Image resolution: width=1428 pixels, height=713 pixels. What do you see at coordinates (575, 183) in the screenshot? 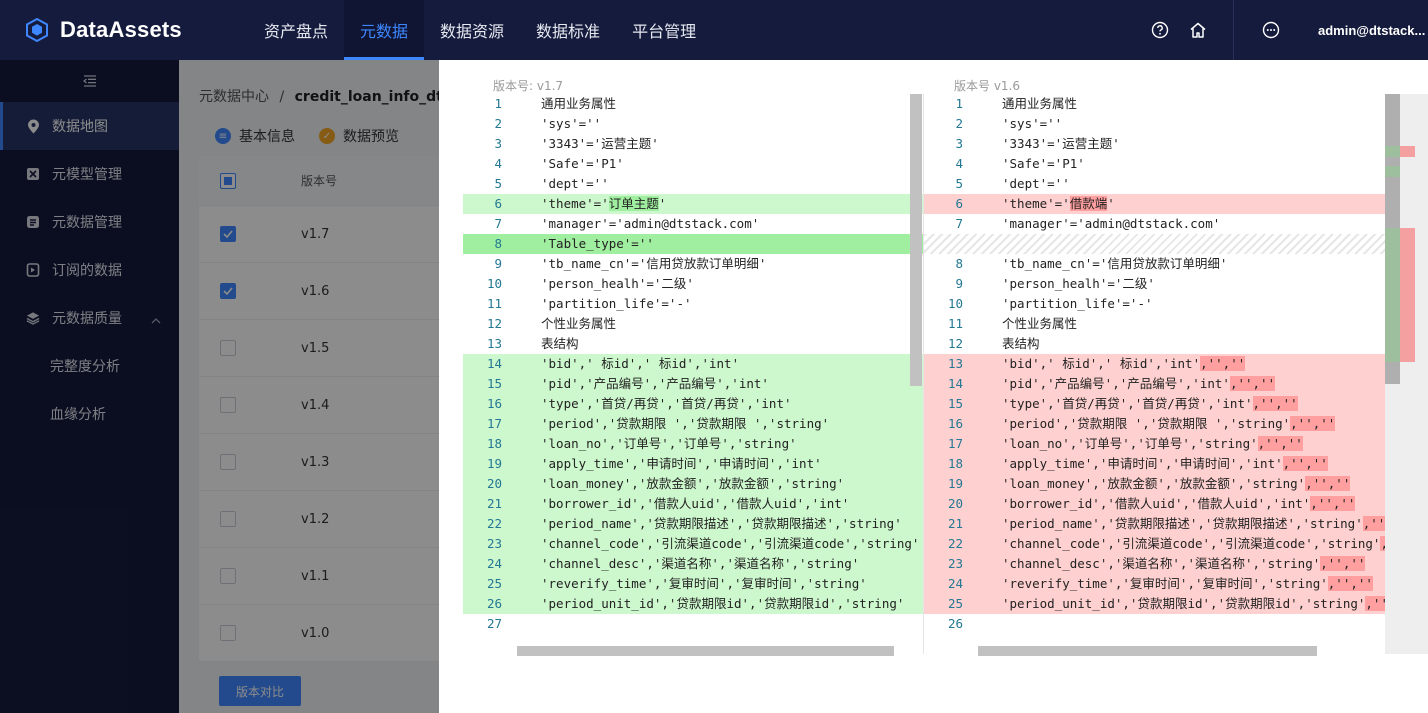
I see `code-text: 'dept'=''` at bounding box center [575, 183].